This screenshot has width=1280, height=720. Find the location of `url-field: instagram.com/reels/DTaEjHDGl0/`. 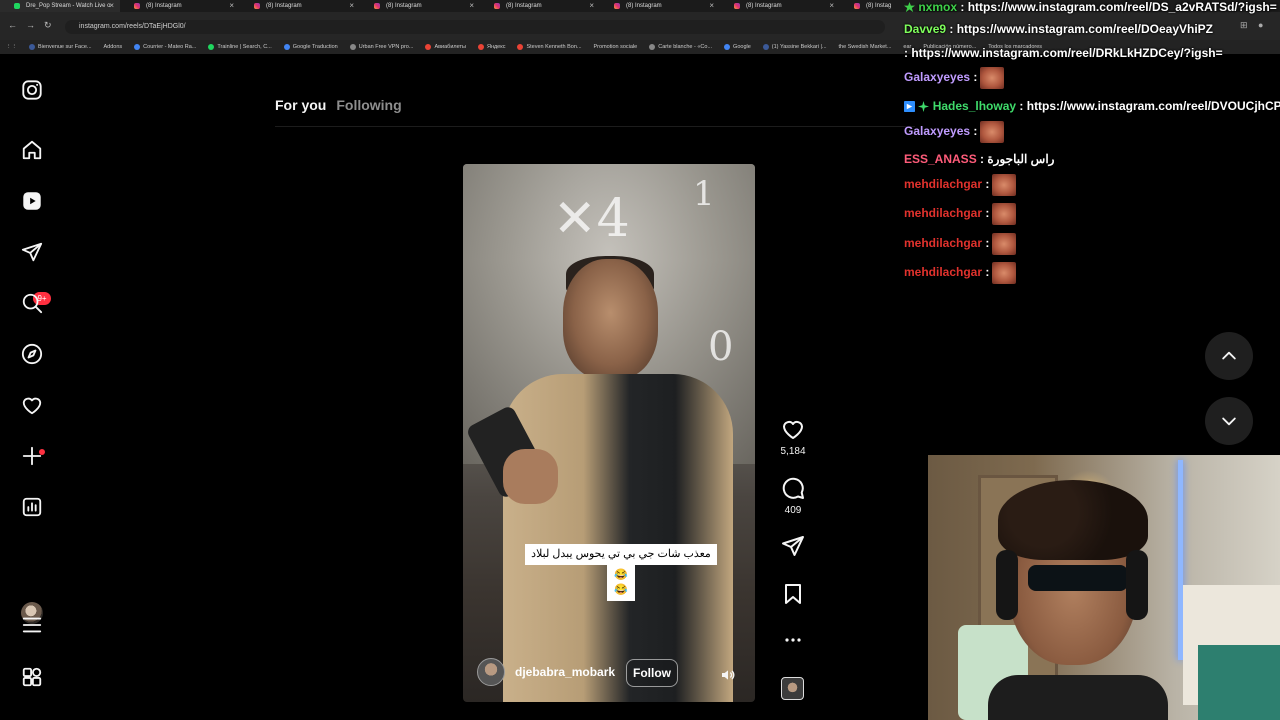

url-field: instagram.com/reels/DTaEjHDGl0/ is located at coordinates (475, 27).